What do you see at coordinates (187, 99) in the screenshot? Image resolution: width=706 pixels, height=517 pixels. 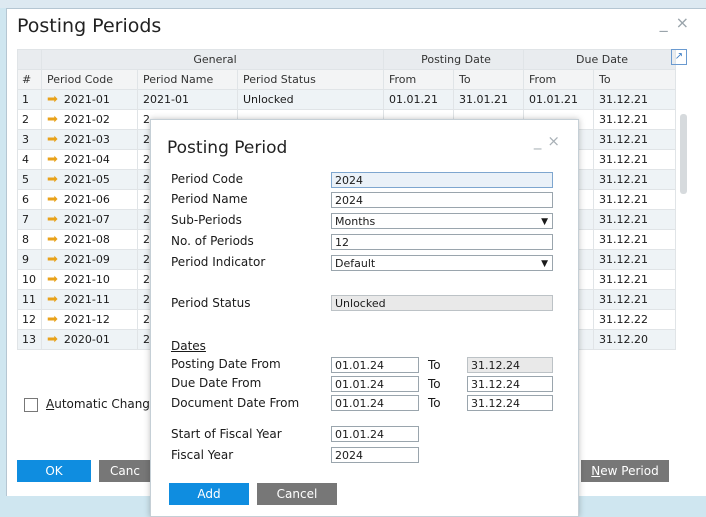 I see `table-cell: 2021-01` at bounding box center [187, 99].